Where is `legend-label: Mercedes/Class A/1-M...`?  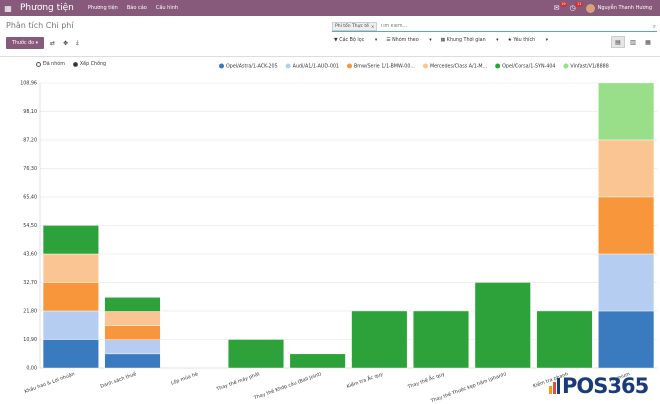
legend-label: Mercedes/Class A/1-M... is located at coordinates (458, 67).